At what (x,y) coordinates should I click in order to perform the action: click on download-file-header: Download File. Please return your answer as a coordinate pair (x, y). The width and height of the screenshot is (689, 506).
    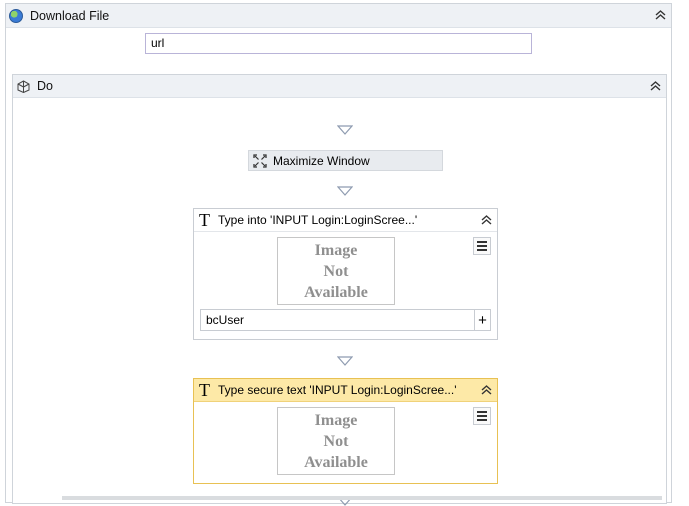
    Looking at the image, I should click on (338, 16).